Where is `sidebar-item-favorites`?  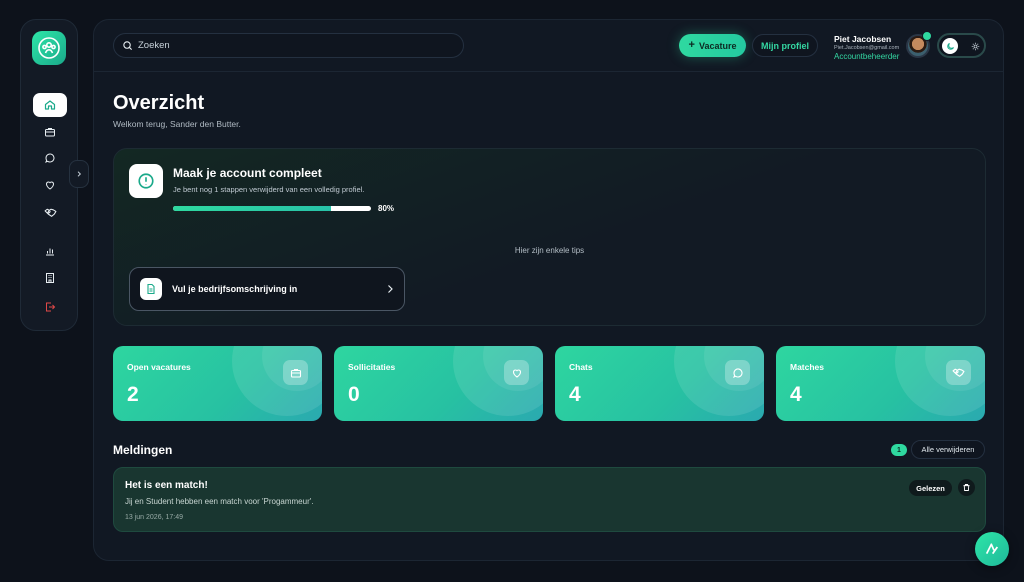 sidebar-item-favorites is located at coordinates (50, 185).